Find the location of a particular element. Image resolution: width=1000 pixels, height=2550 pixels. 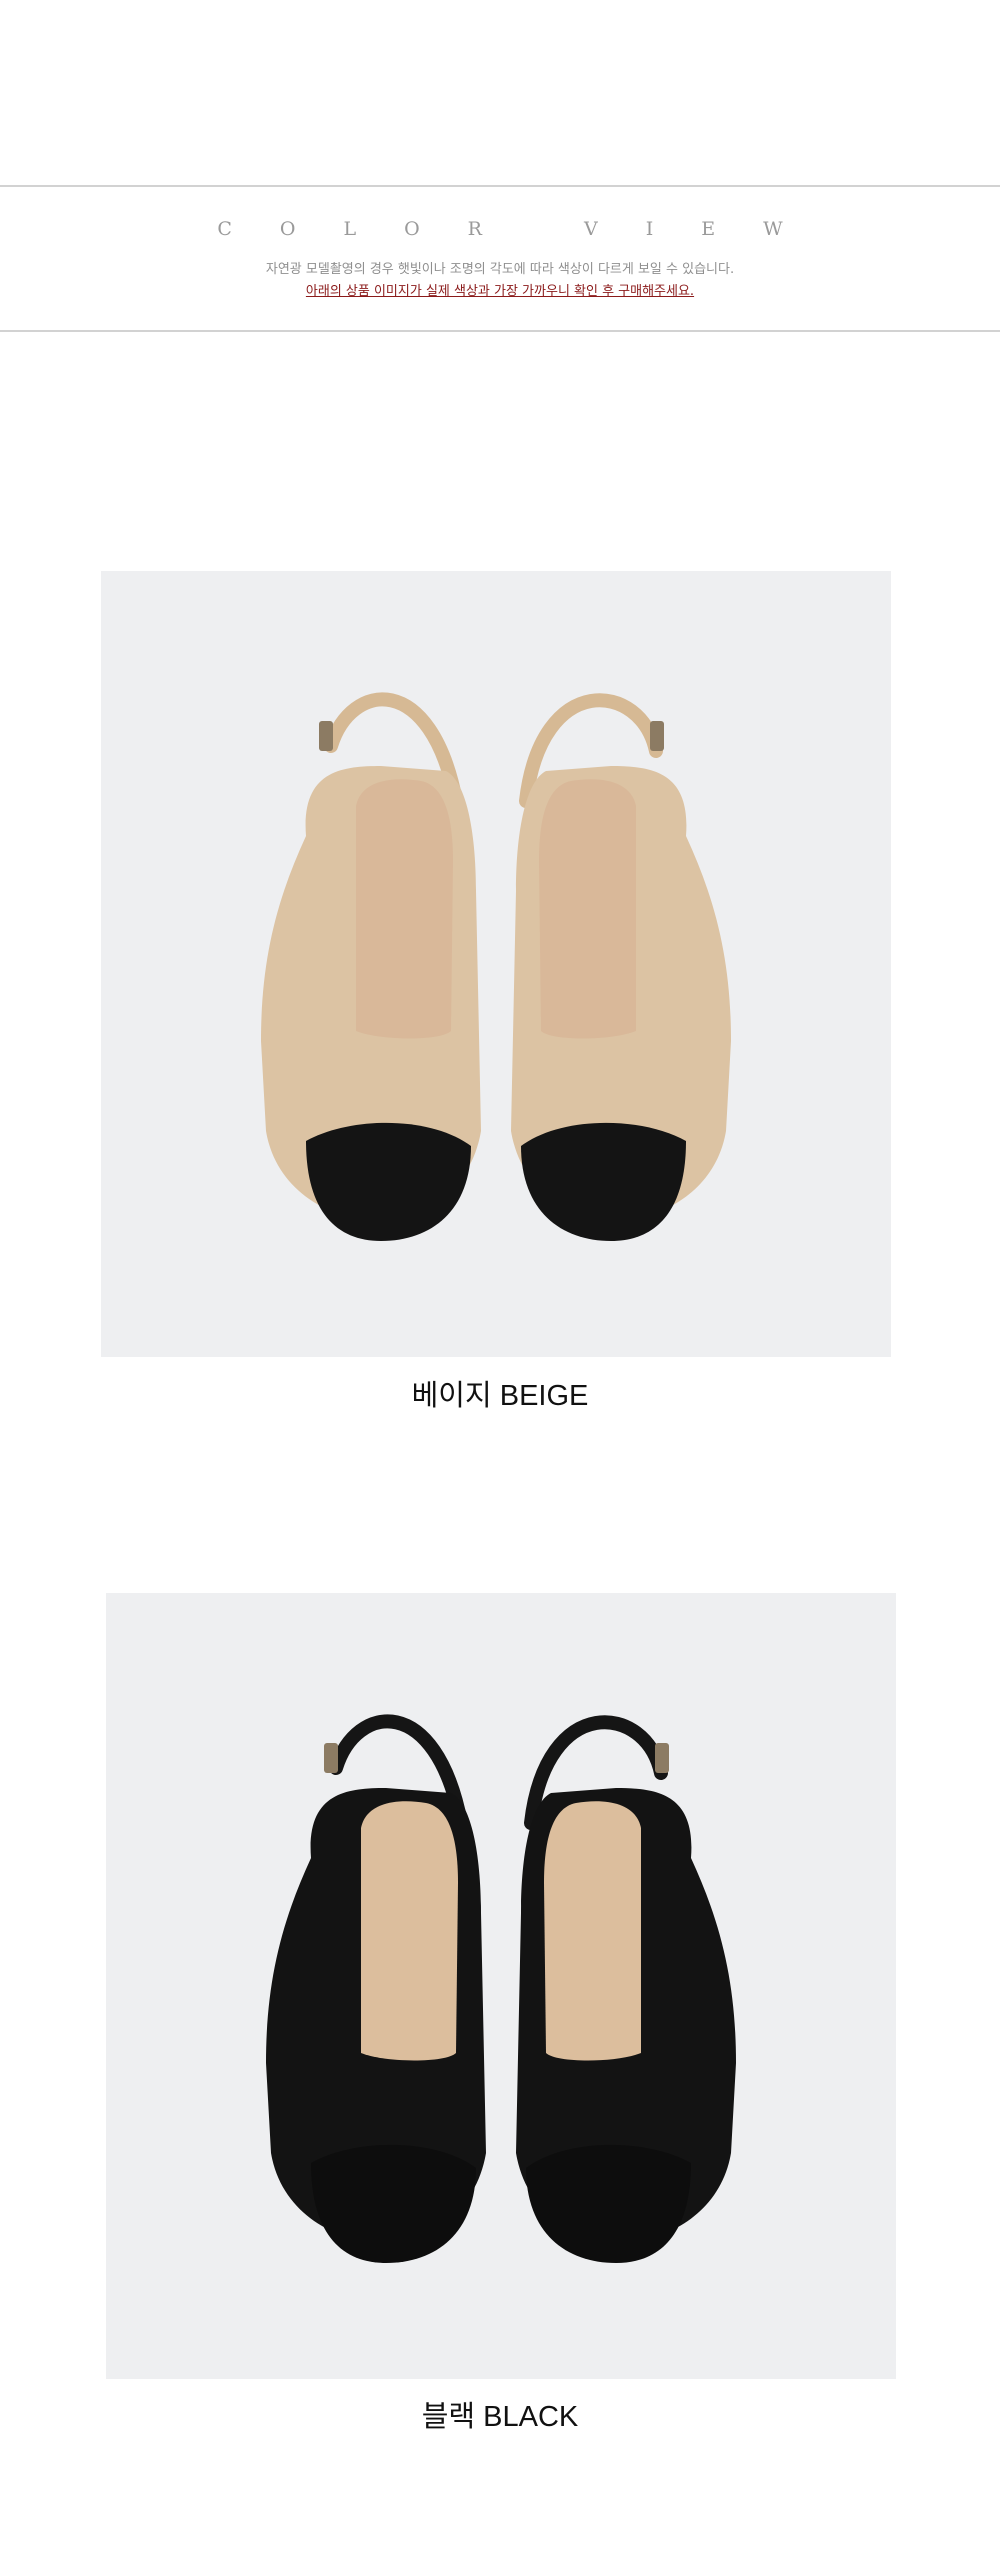

beige-slingback-image is located at coordinates (496, 966).